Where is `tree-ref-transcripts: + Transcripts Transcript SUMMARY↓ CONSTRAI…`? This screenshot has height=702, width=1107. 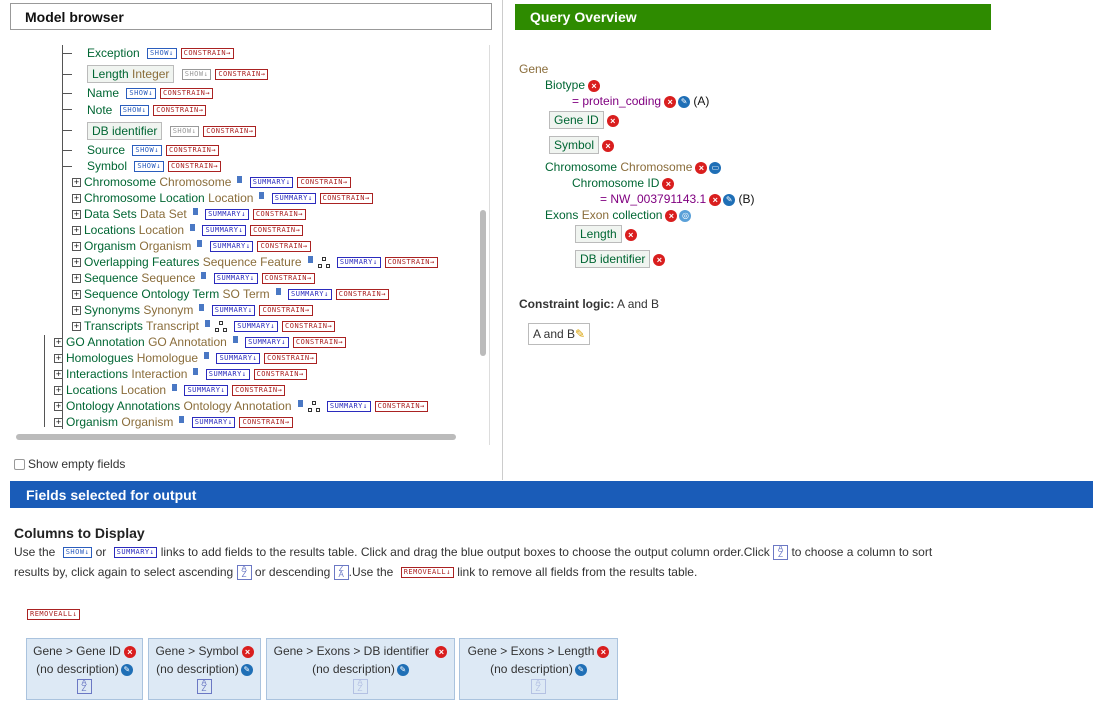
tree-ref-transcripts: + Transcripts Transcript SUMMARY↓ CONSTRAI… is located at coordinates (204, 326).